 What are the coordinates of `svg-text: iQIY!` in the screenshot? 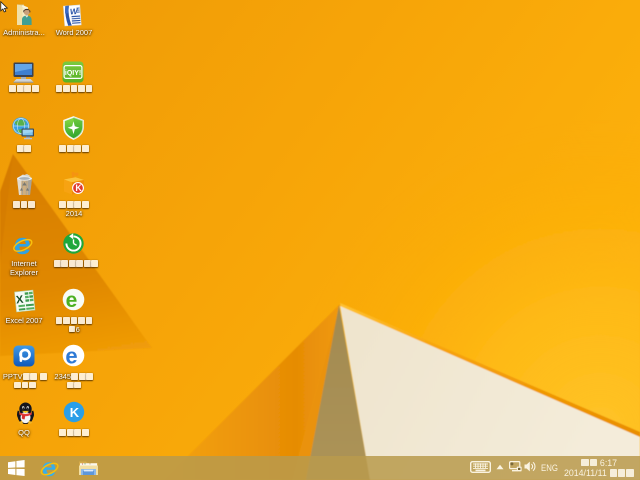 It's located at (73, 73).